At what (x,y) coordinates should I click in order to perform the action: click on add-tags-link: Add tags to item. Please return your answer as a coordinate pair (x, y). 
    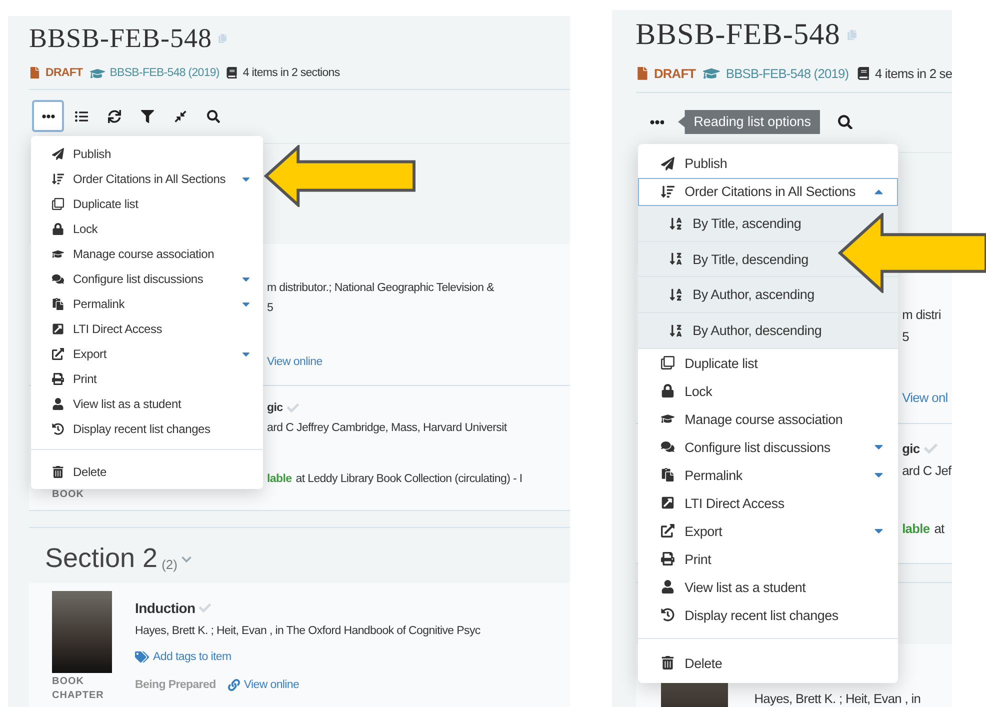
    Looking at the image, I should click on (192, 657).